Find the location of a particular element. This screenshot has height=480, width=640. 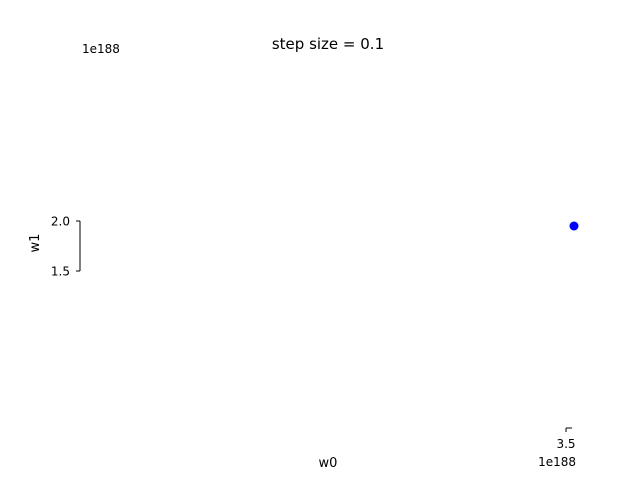

data-point is located at coordinates (574, 226).